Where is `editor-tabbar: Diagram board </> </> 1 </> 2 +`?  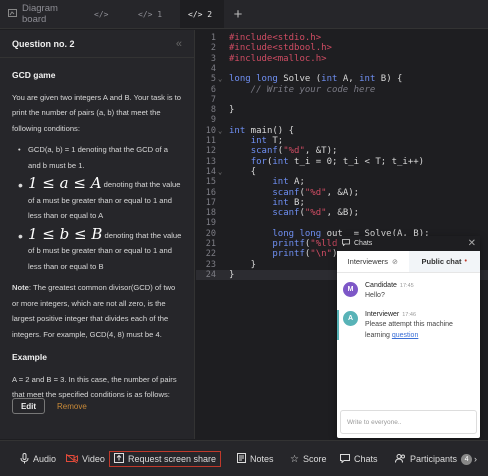
editor-tabbar: Diagram board </> </> 1 </> 2 + is located at coordinates (244, 14).